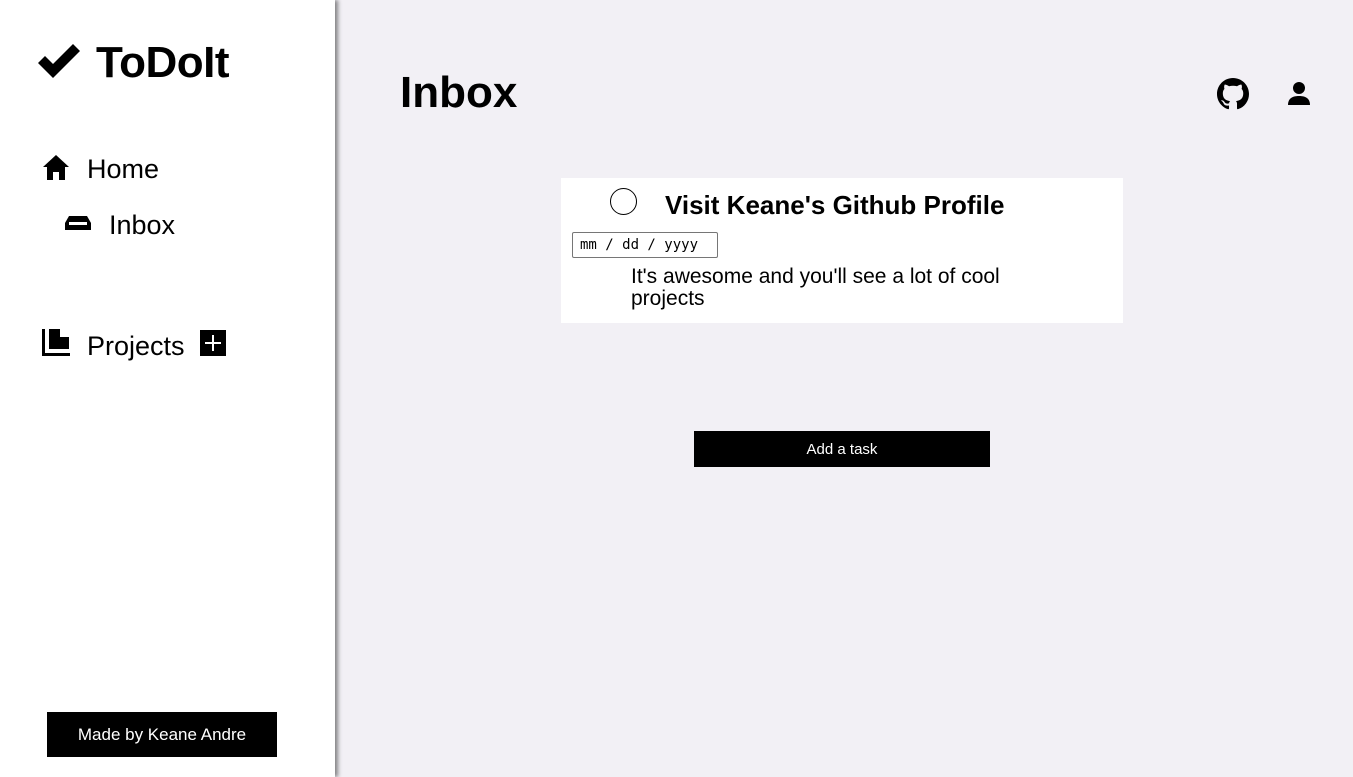  I want to click on projects-icon, so click(56, 346).